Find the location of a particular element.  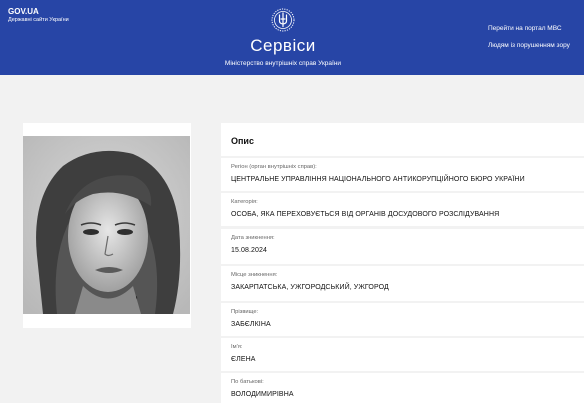

portal-link: Перейти на портал МВС is located at coordinates (525, 28).